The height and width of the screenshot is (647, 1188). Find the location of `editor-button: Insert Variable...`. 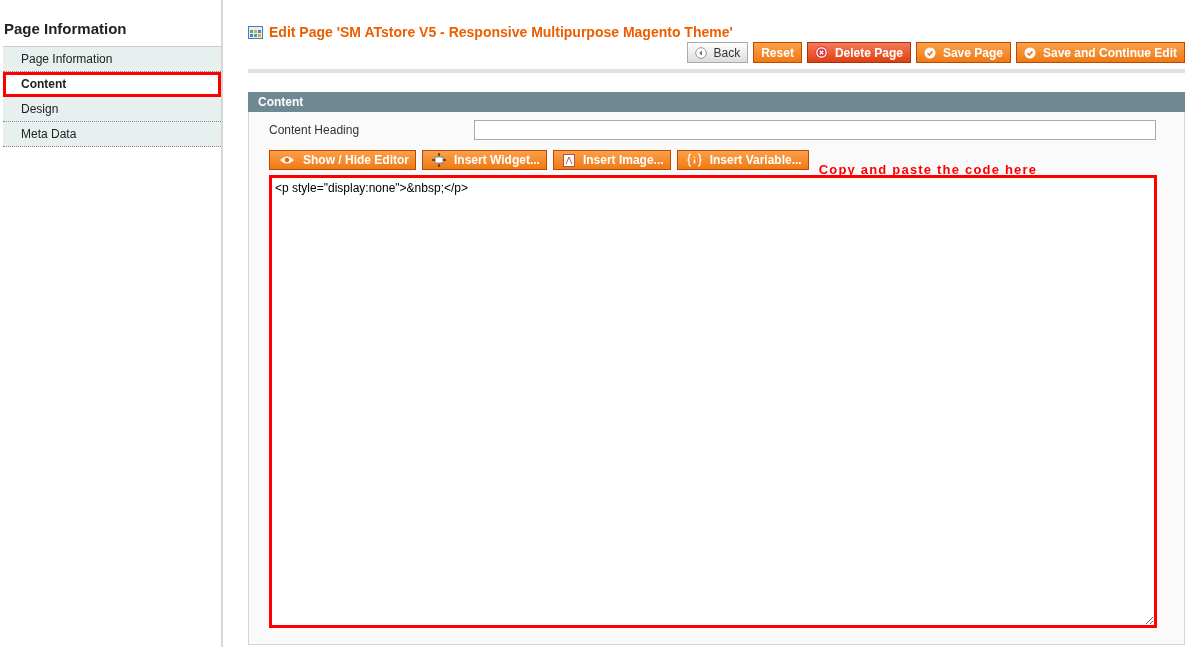

editor-button: Insert Variable... is located at coordinates (742, 160).